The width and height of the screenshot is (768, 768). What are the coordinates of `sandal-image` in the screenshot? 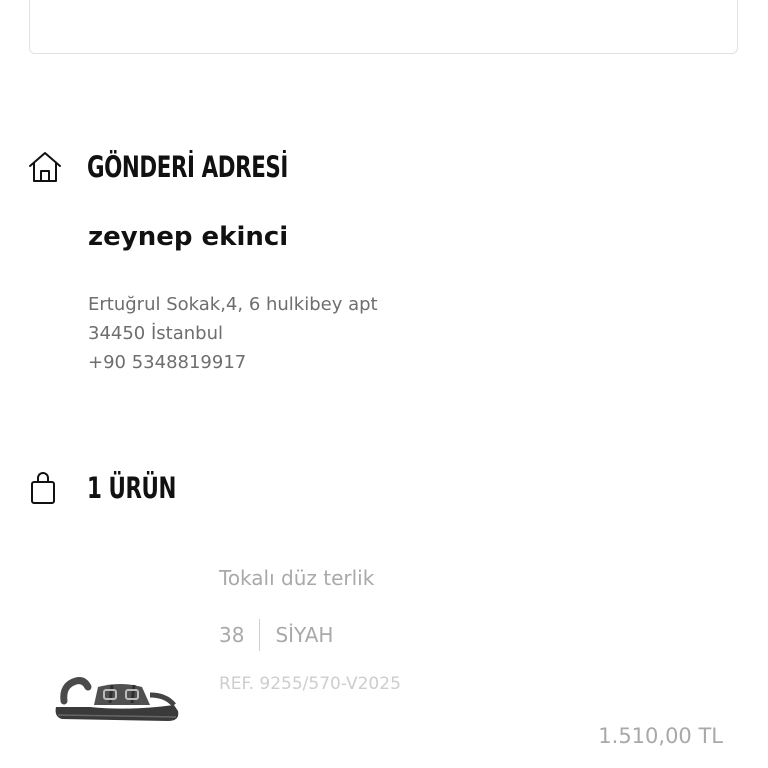 It's located at (117, 700).